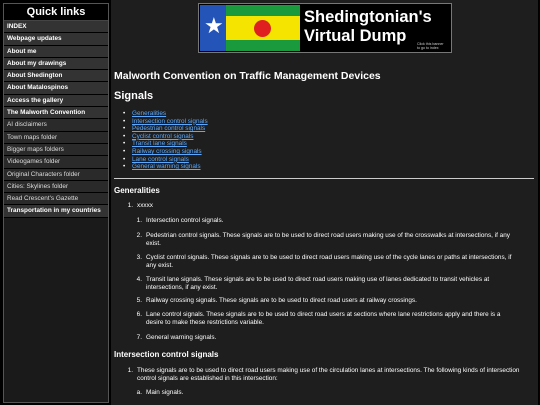  Describe the element at coordinates (56, 51) in the screenshot. I see `sidebar-item-about-me: About me` at that location.